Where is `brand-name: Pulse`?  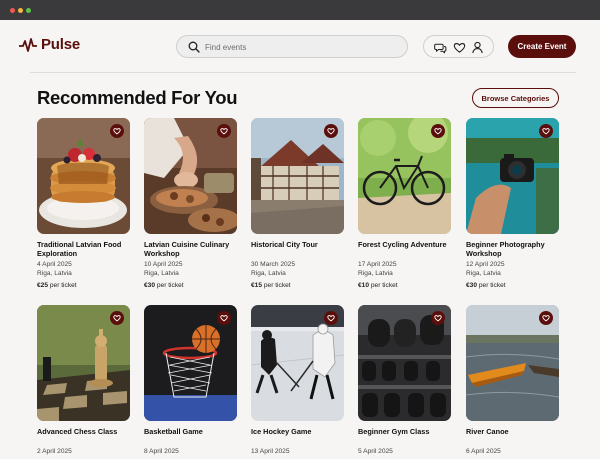 brand-name: Pulse is located at coordinates (61, 44).